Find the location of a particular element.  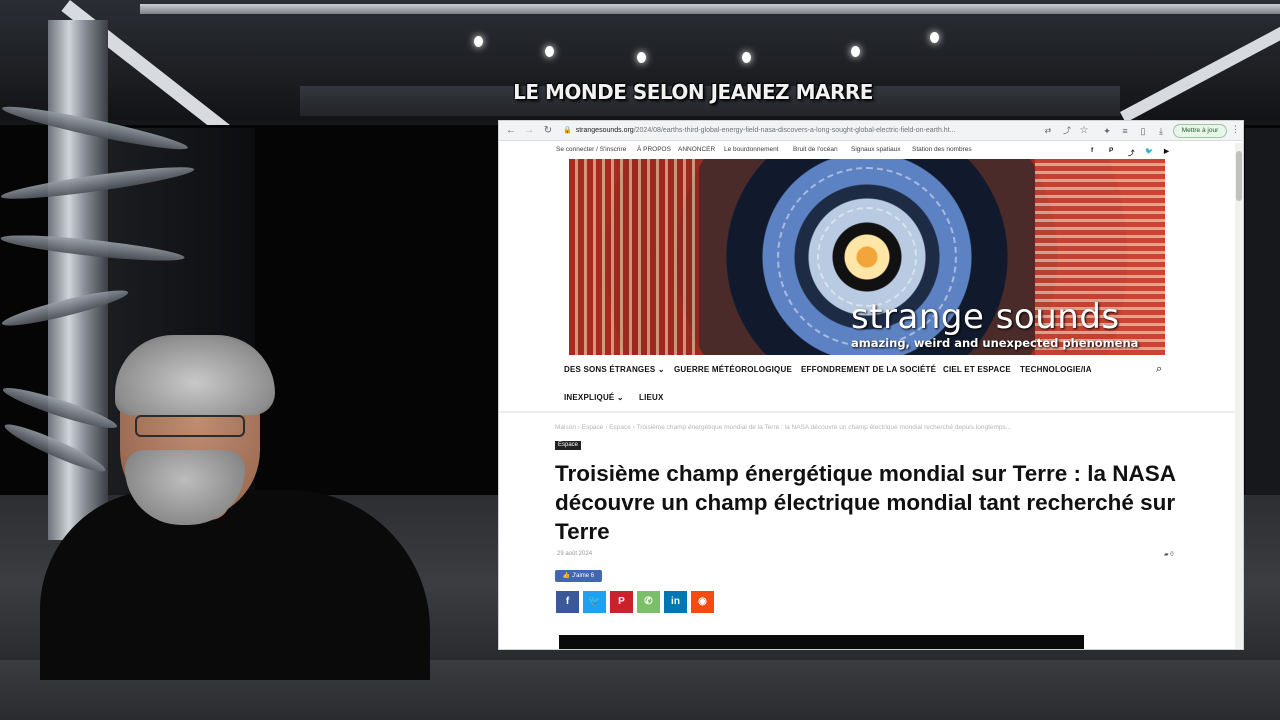

nav-item-sky-space: CIEL ET ESPACE is located at coordinates (977, 369).